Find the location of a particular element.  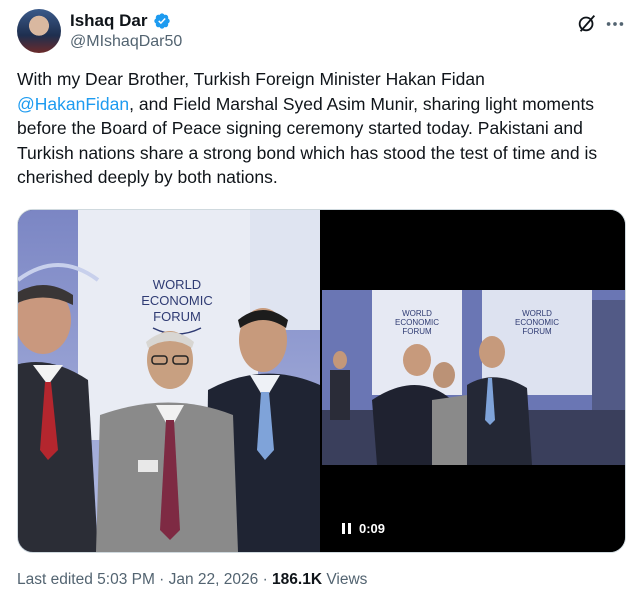

video-time: 0:09 is located at coordinates (372, 528).